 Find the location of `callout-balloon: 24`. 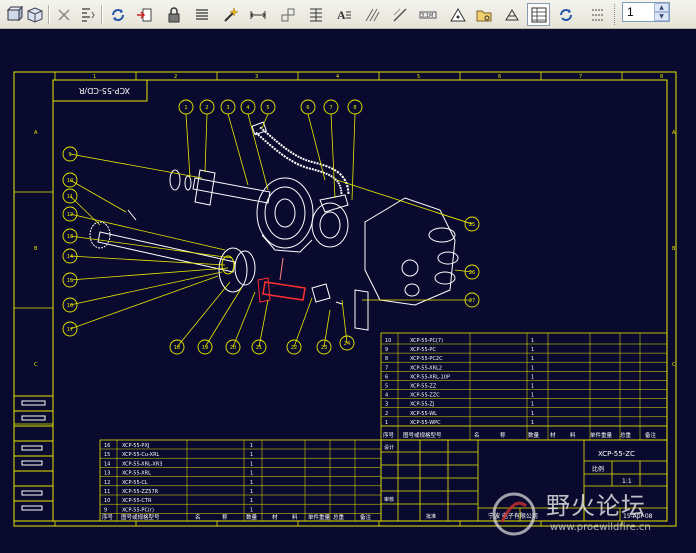

callout-balloon: 24 is located at coordinates (347, 343).